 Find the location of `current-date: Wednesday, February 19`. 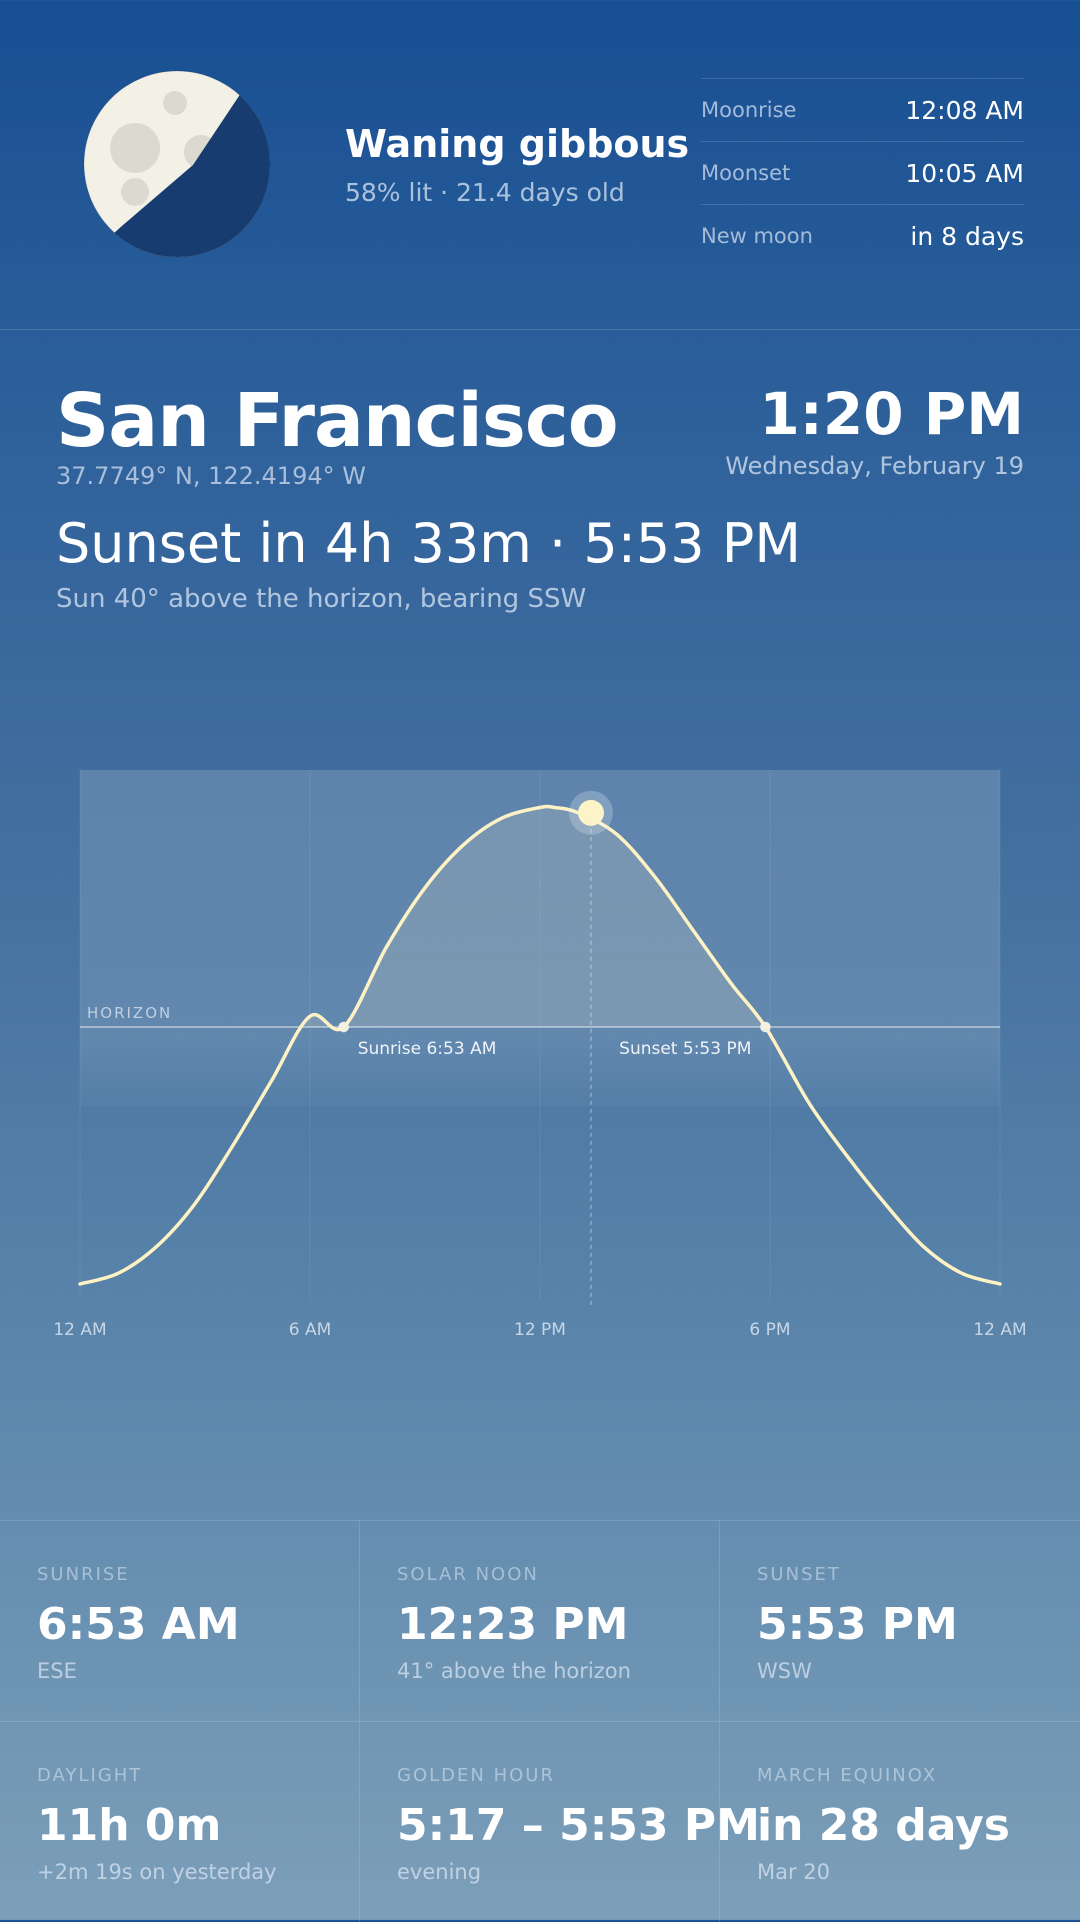

current-date: Wednesday, February 19 is located at coordinates (874, 466).